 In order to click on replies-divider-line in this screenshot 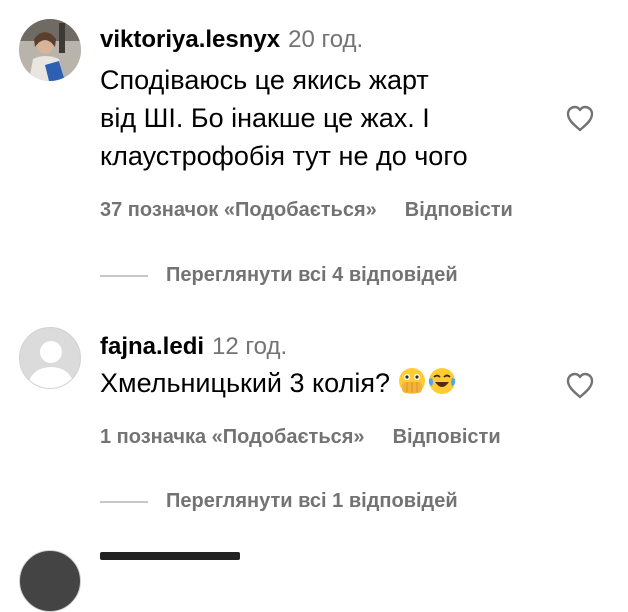, I will do `click(124, 501)`.